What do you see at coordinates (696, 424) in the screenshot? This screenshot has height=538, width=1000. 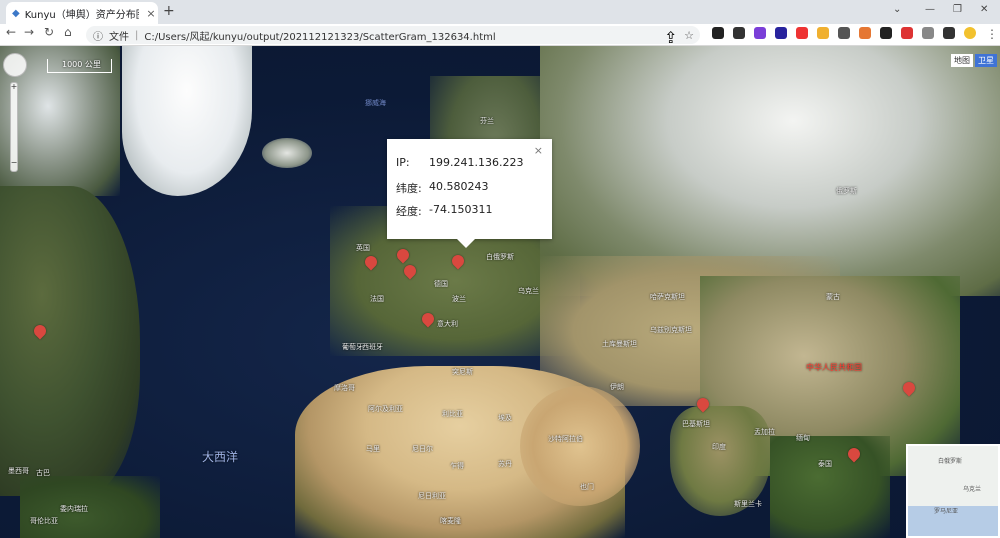 I see `label-pakistan: 巴基斯坦` at bounding box center [696, 424].